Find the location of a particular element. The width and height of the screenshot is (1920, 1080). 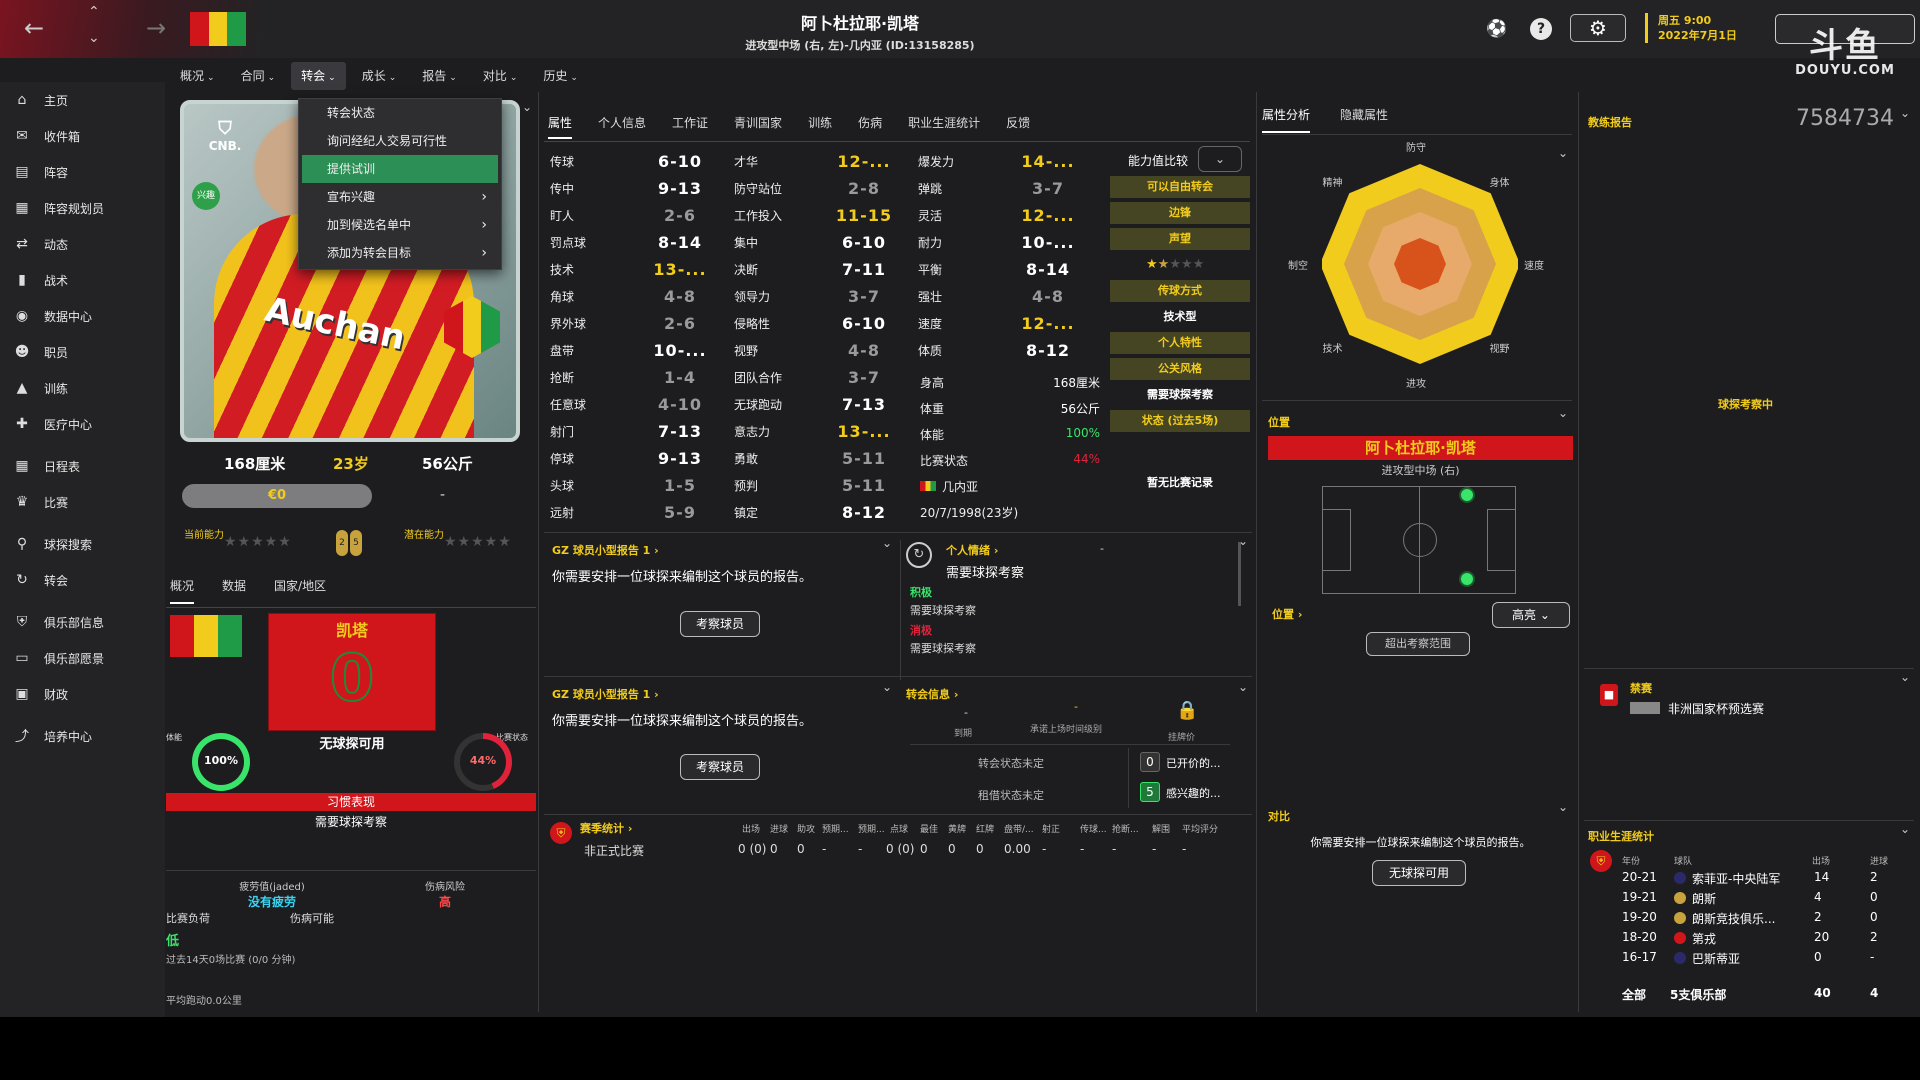

menu-1: 合同 ⌄ is located at coordinates (258, 76).